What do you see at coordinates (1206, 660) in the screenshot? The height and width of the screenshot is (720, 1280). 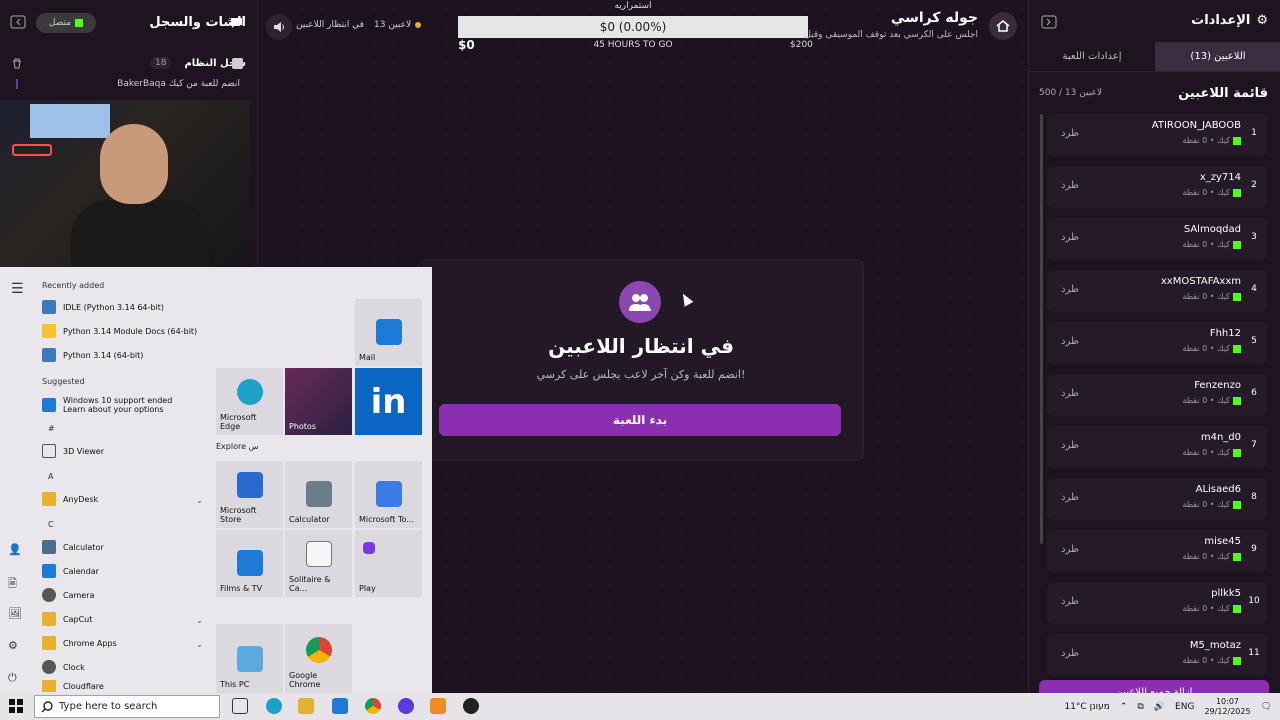 I see `player-meta-text: كيك • 0 نقطة` at bounding box center [1206, 660].